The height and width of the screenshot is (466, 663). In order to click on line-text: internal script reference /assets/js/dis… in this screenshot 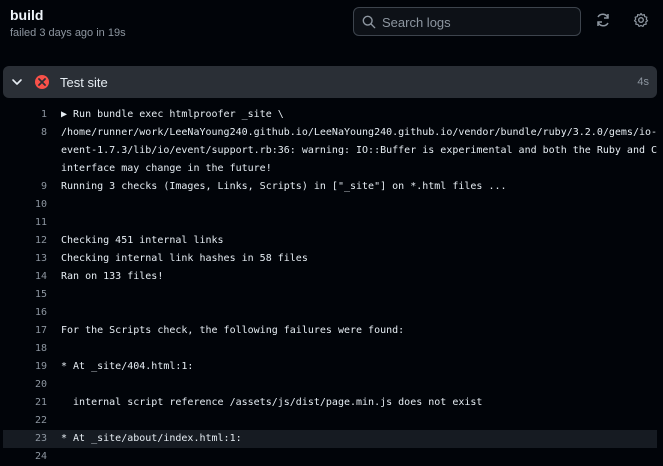, I will do `click(272, 402)`.